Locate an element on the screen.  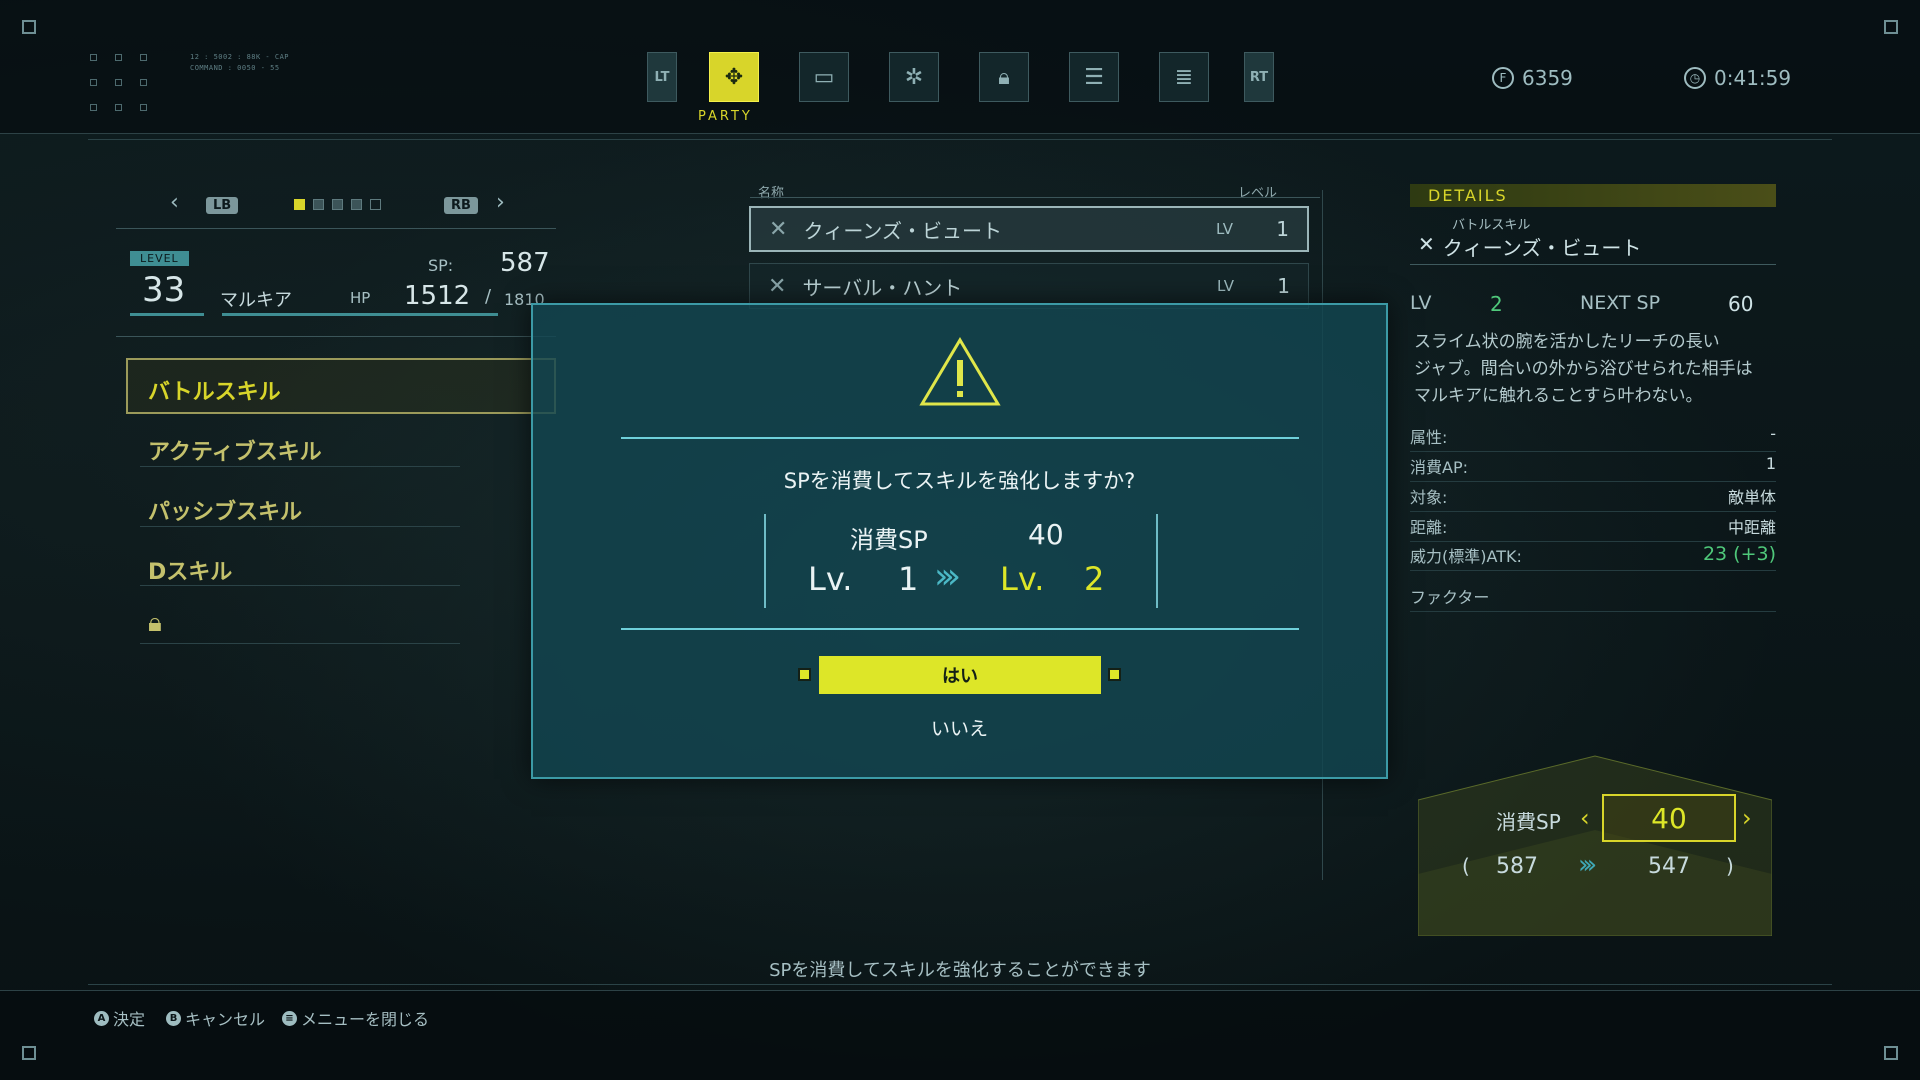
sp-cost-value: 40 is located at coordinates (1669, 818).